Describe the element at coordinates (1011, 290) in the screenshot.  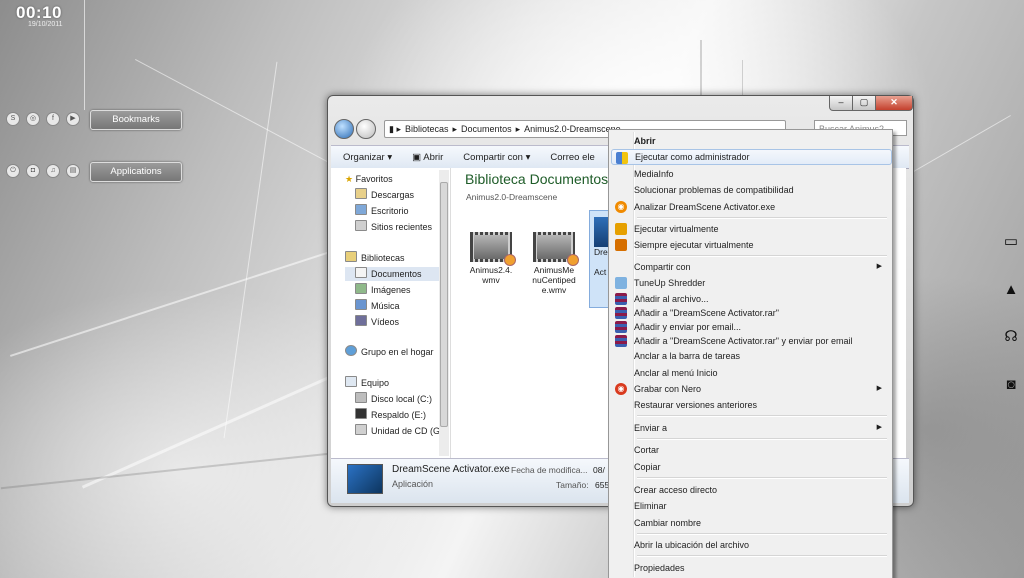
I see `triangle-icon: ▲` at that location.